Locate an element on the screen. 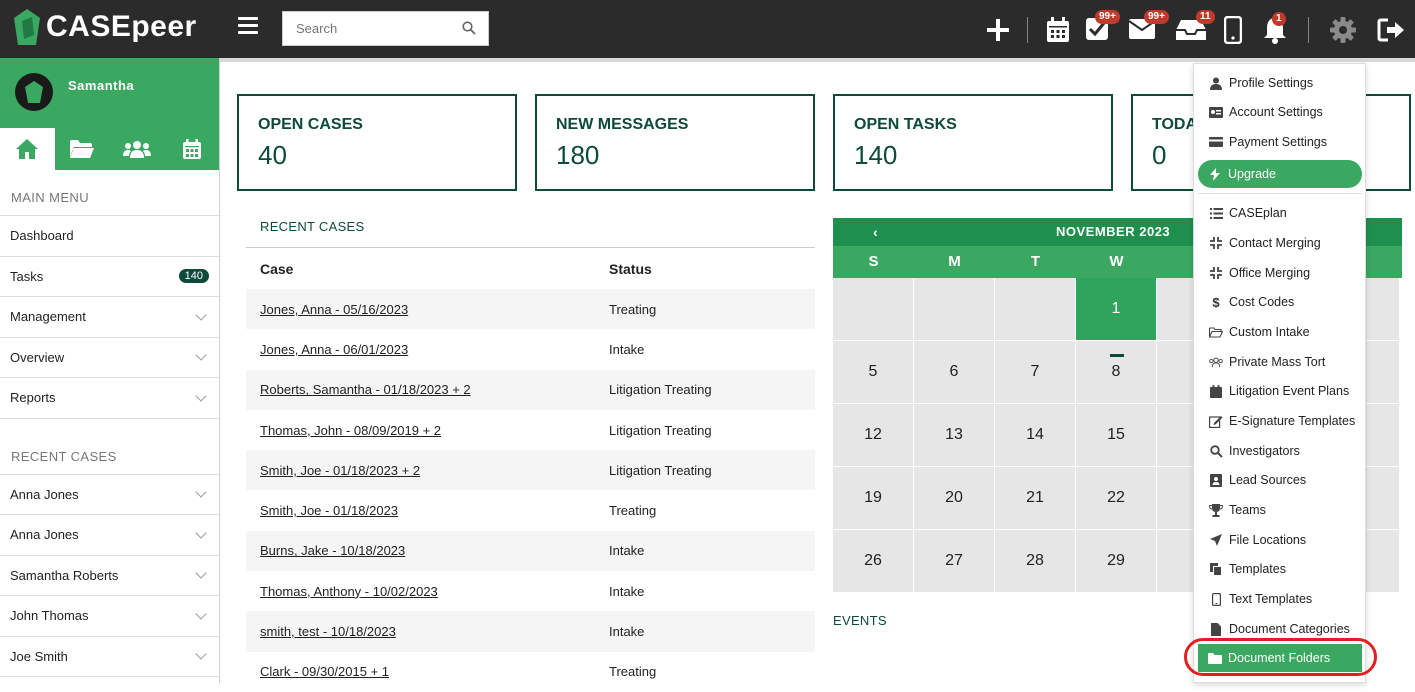 The height and width of the screenshot is (692, 1415). case-link: Jones, Anna - 06/01/2023 is located at coordinates (334, 349).